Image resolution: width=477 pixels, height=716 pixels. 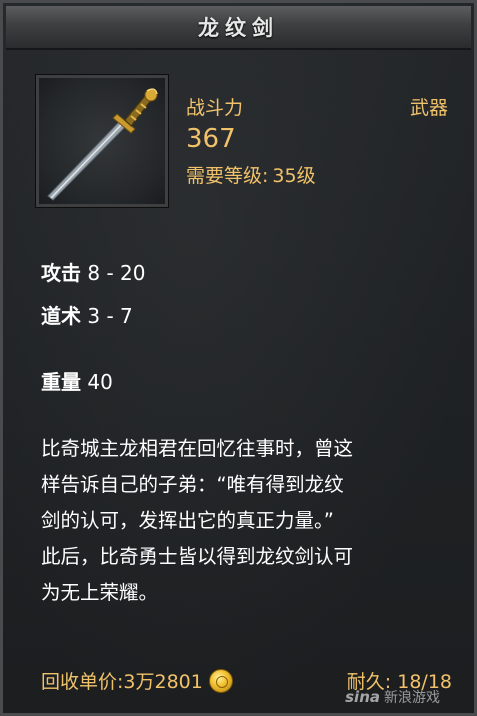 I want to click on attribute-row-attack: 攻击 8 - 20, so click(x=93, y=271).